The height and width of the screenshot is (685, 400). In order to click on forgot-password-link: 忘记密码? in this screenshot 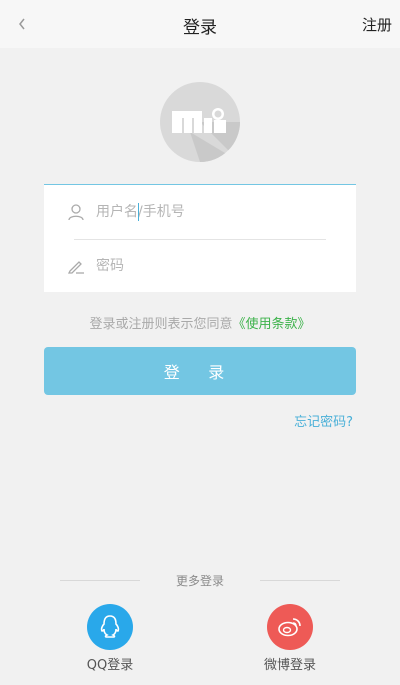, I will do `click(323, 420)`.